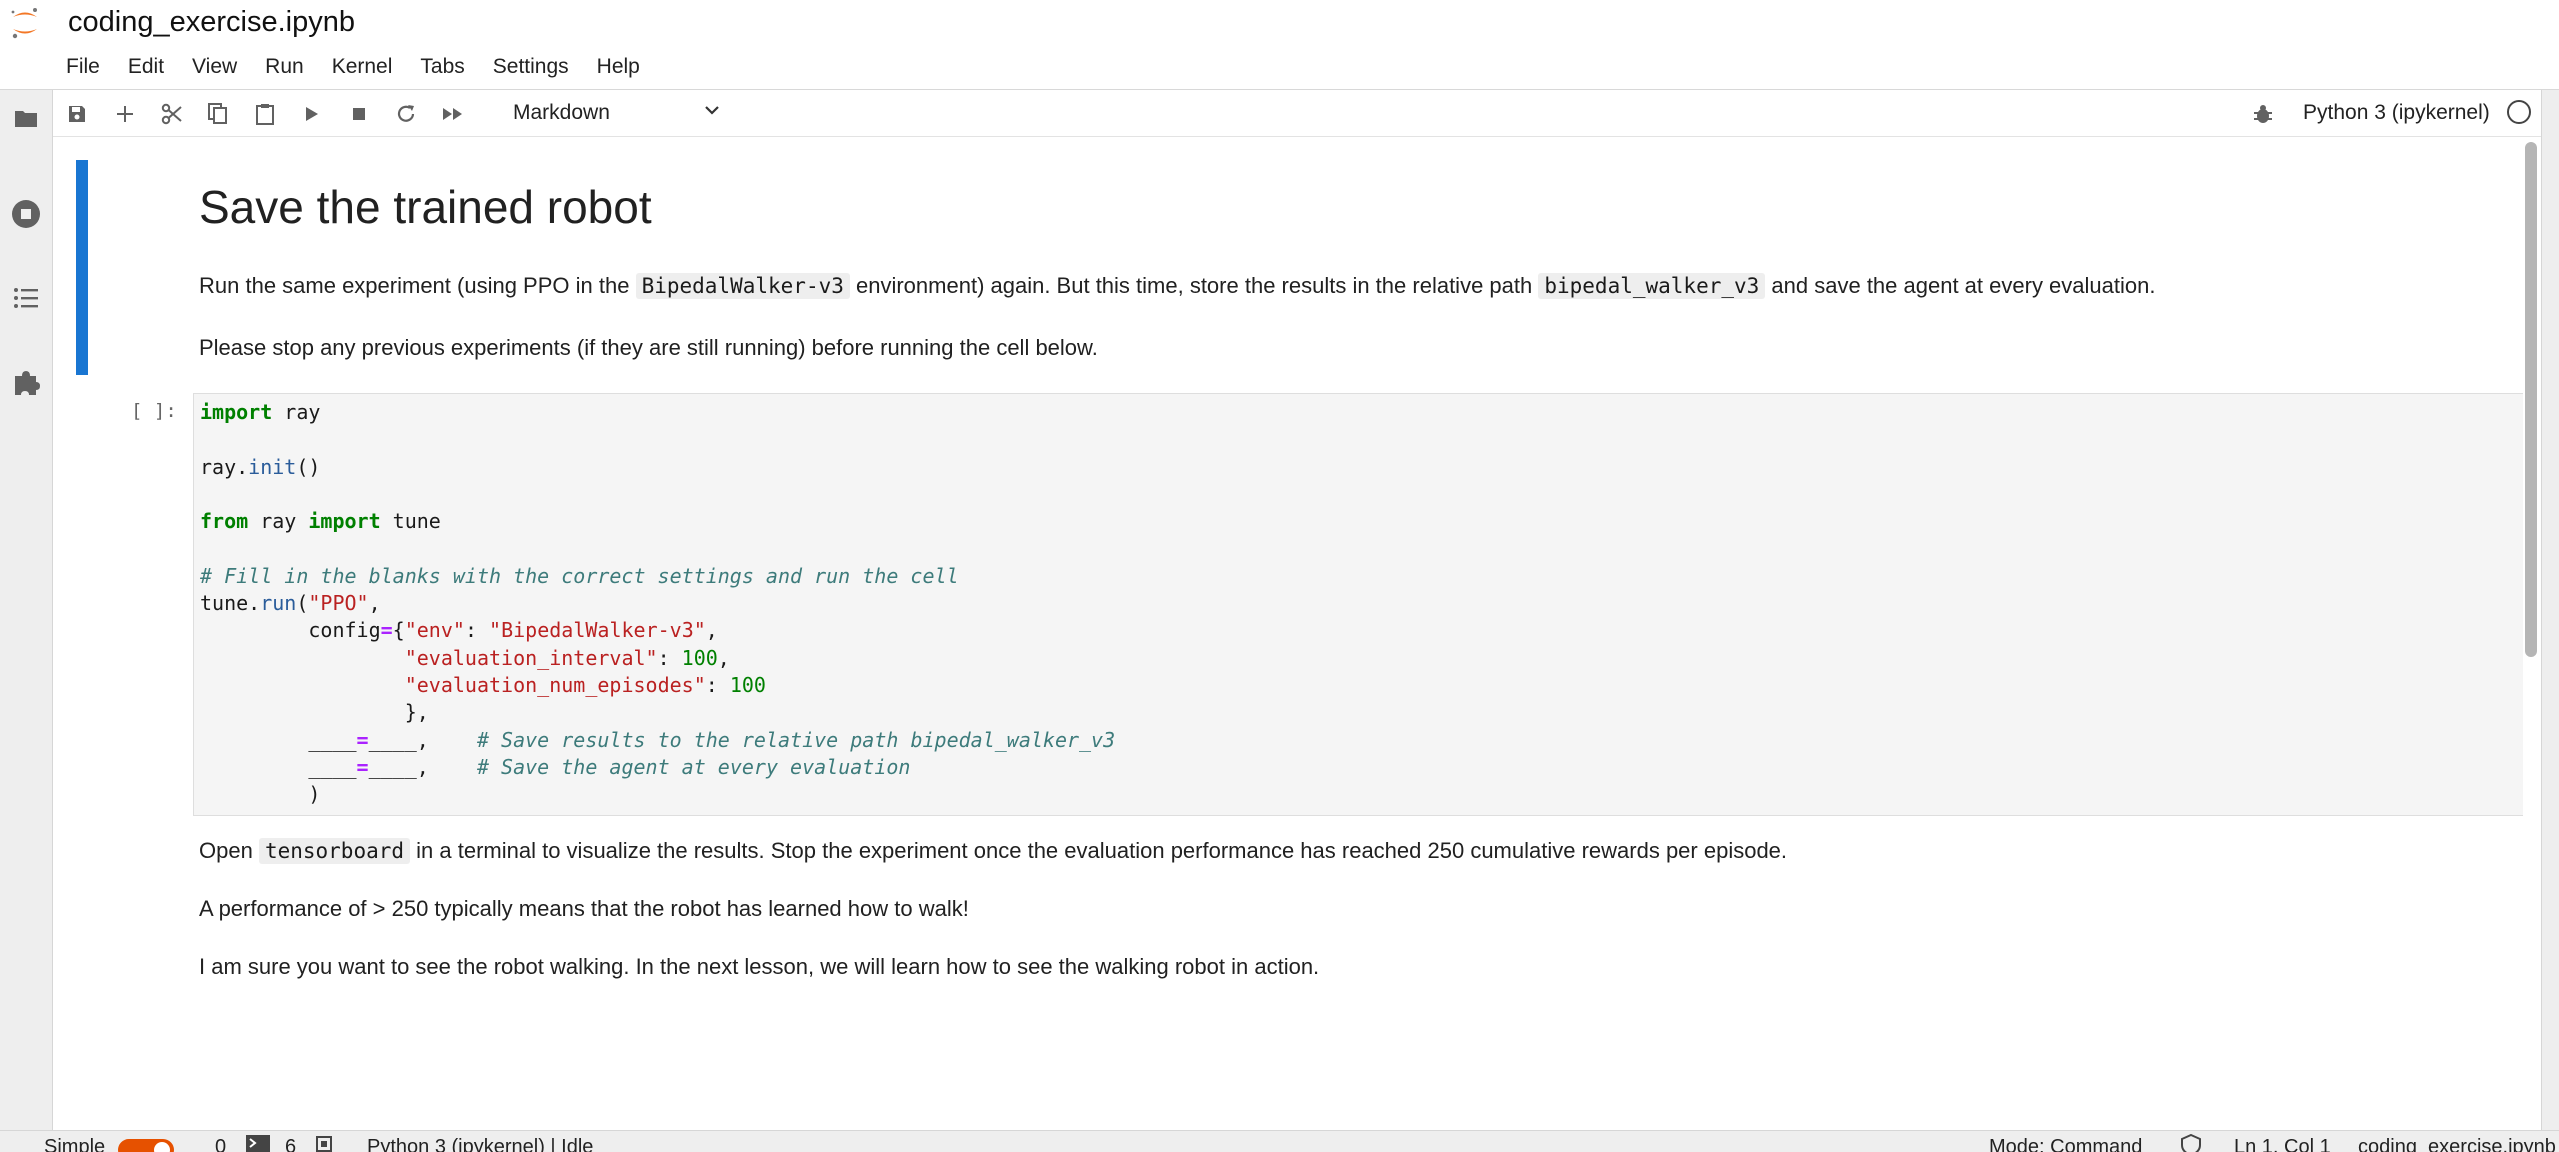 The height and width of the screenshot is (1152, 2559). I want to click on active-cell-indicator, so click(82, 267).